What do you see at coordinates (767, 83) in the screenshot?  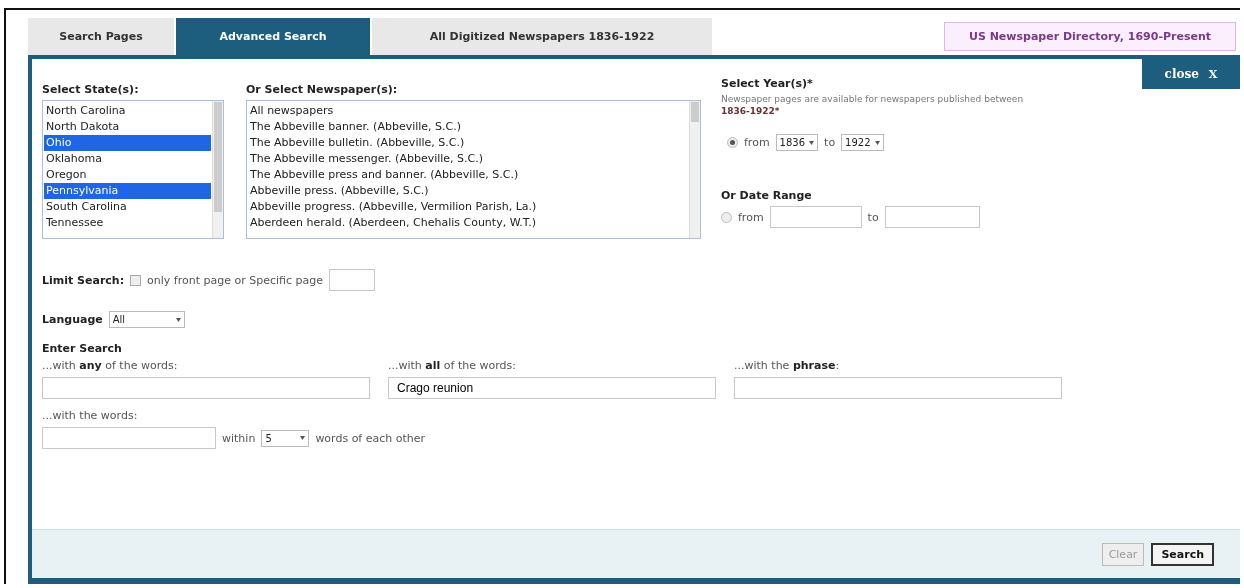 I see `year-label: Select Year(s)*` at bounding box center [767, 83].